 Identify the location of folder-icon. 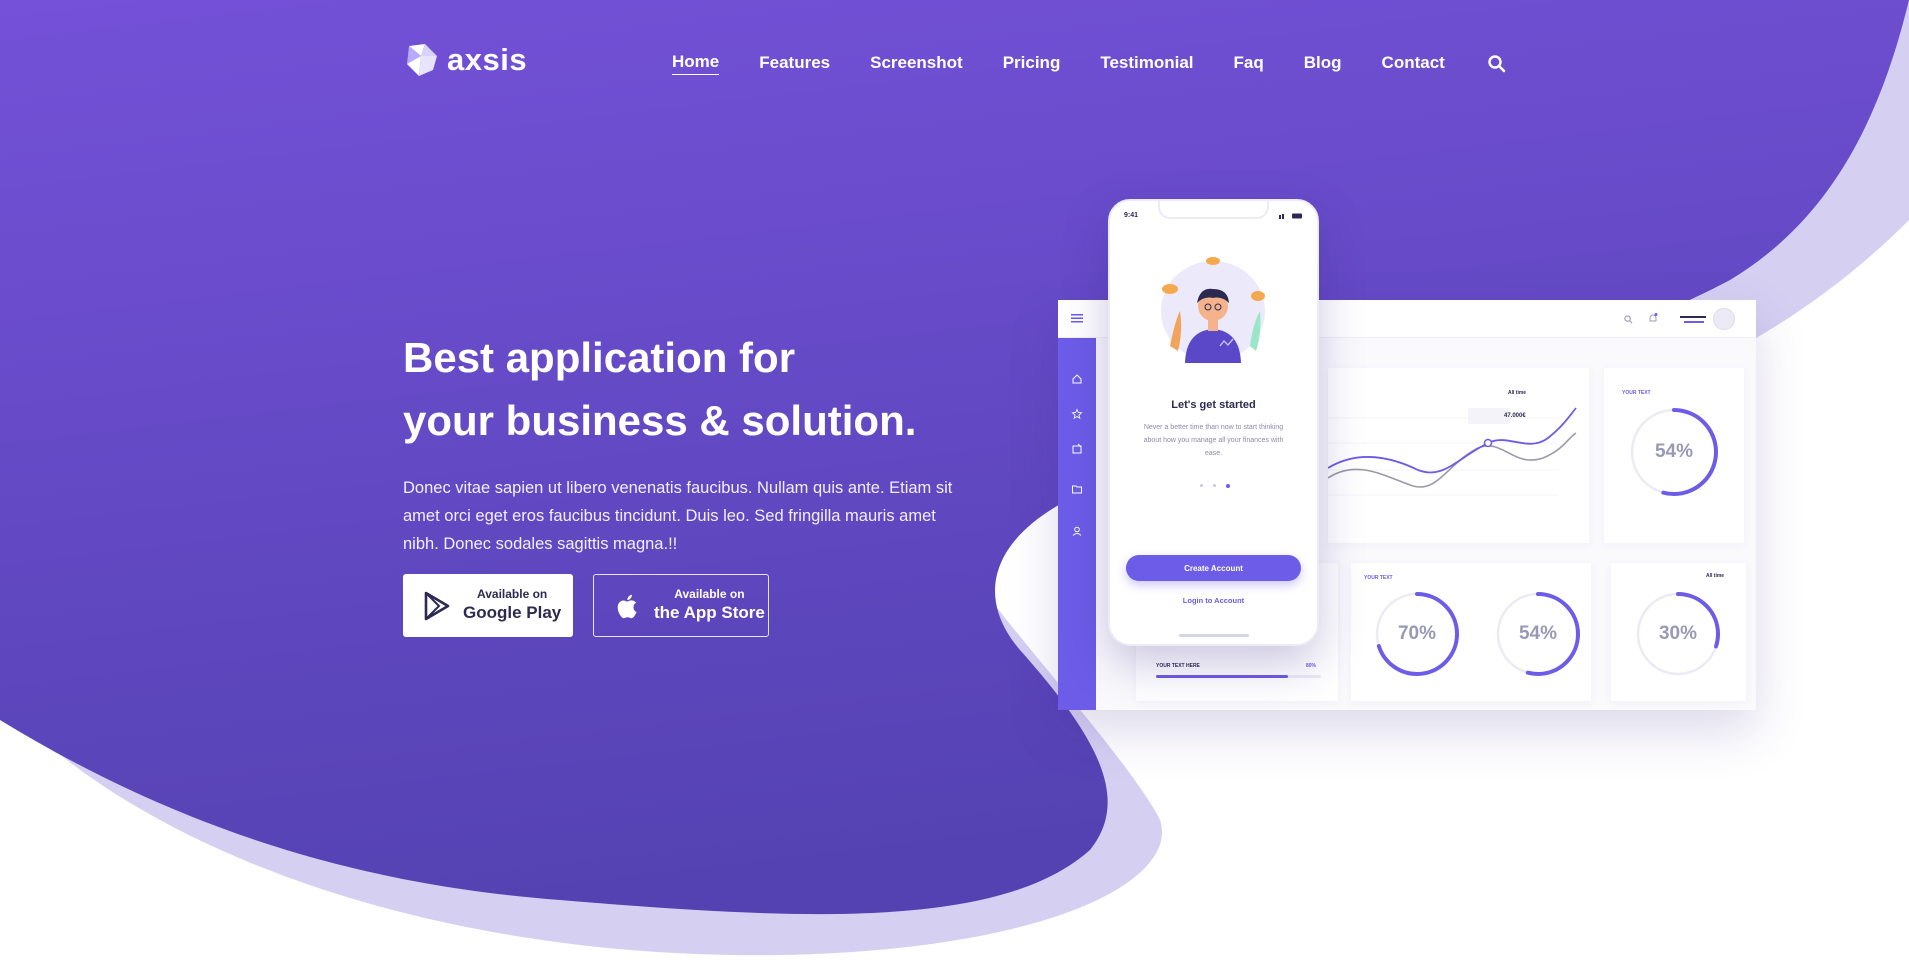
(1077, 489).